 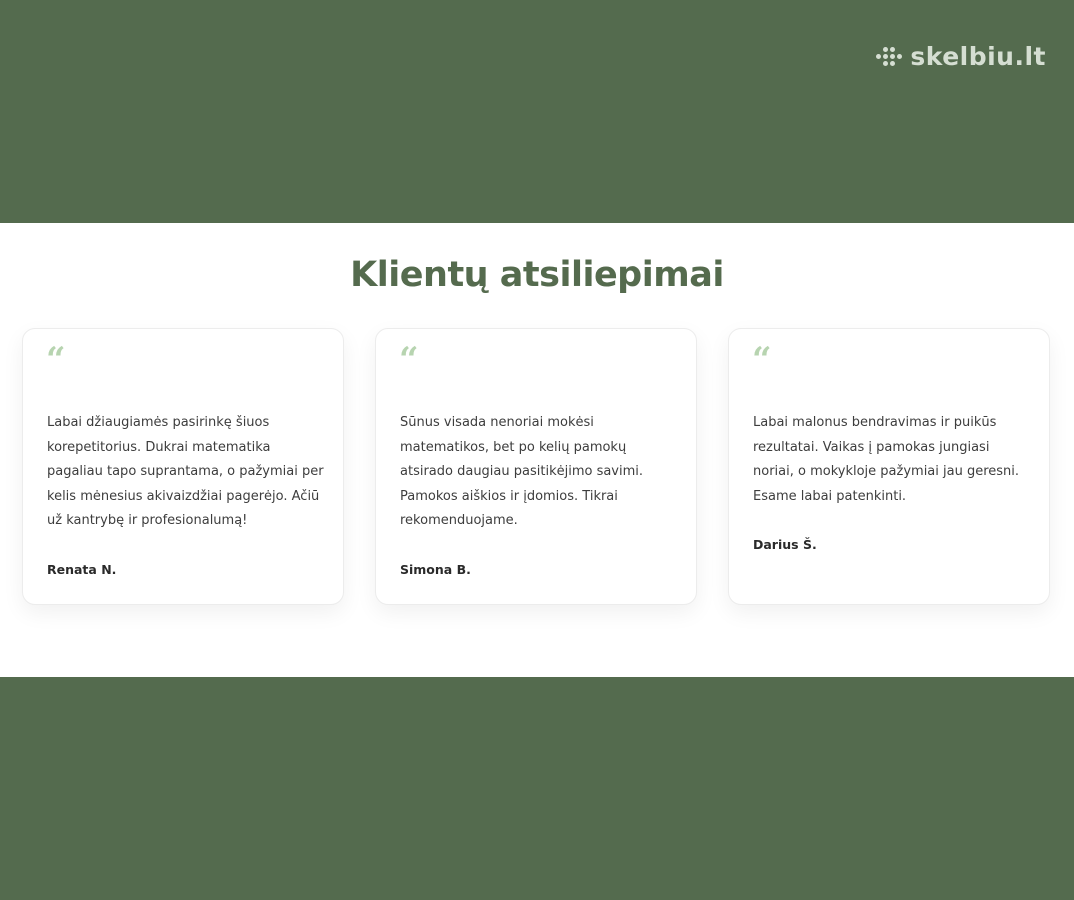 What do you see at coordinates (537, 275) in the screenshot?
I see `section-title: Klientų atsiliepimai` at bounding box center [537, 275].